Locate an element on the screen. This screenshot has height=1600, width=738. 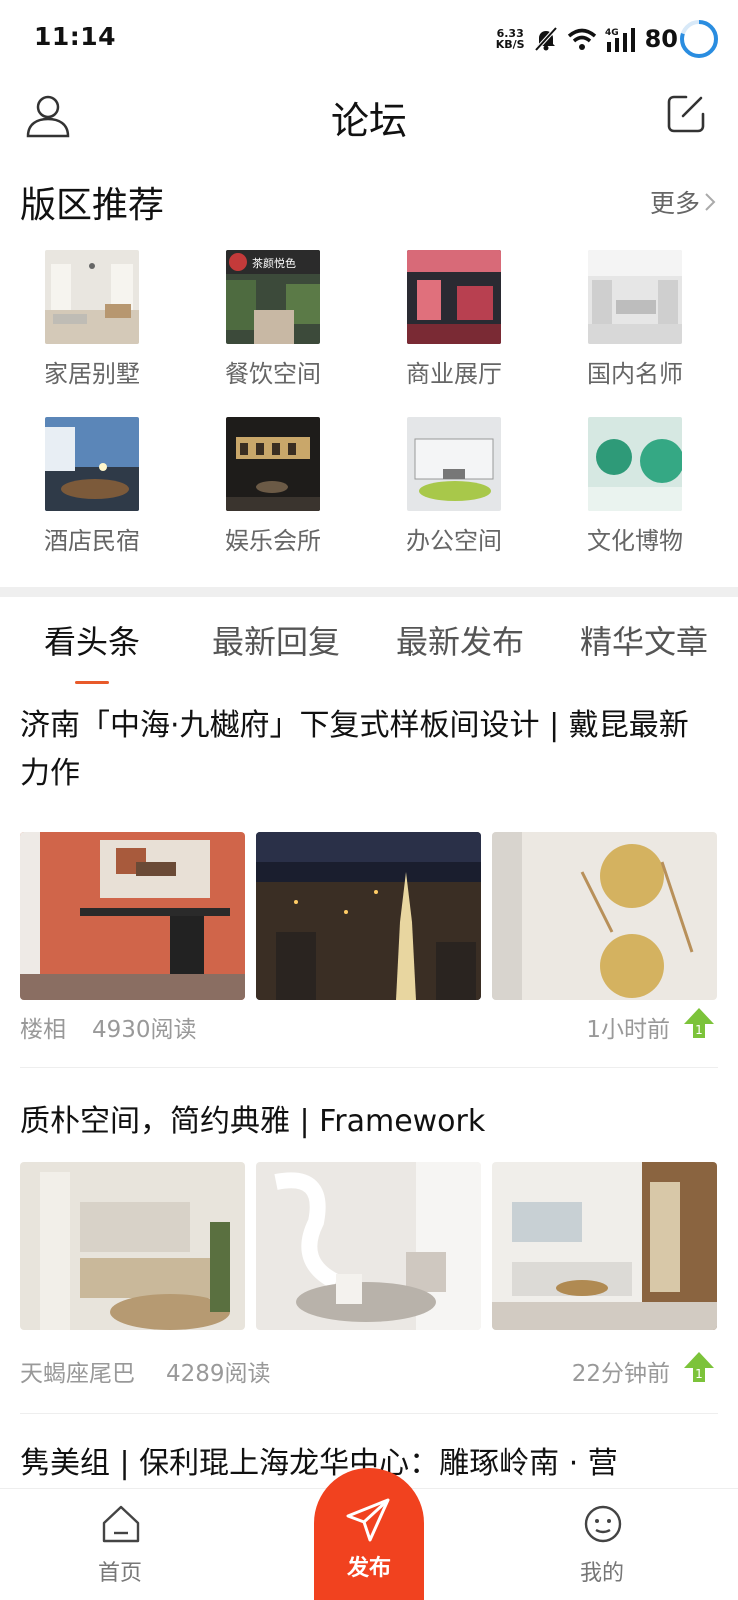
tab-featured-articles: 精华文章 is located at coordinates (644, 640).